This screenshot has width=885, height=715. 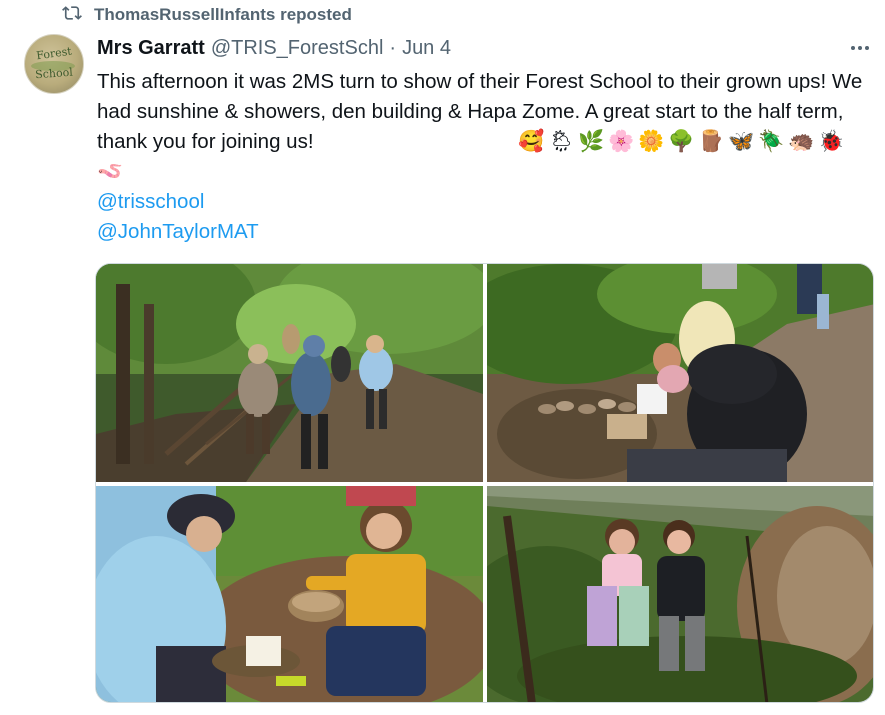 What do you see at coordinates (289, 373) in the screenshot?
I see `photo-forest-path` at bounding box center [289, 373].